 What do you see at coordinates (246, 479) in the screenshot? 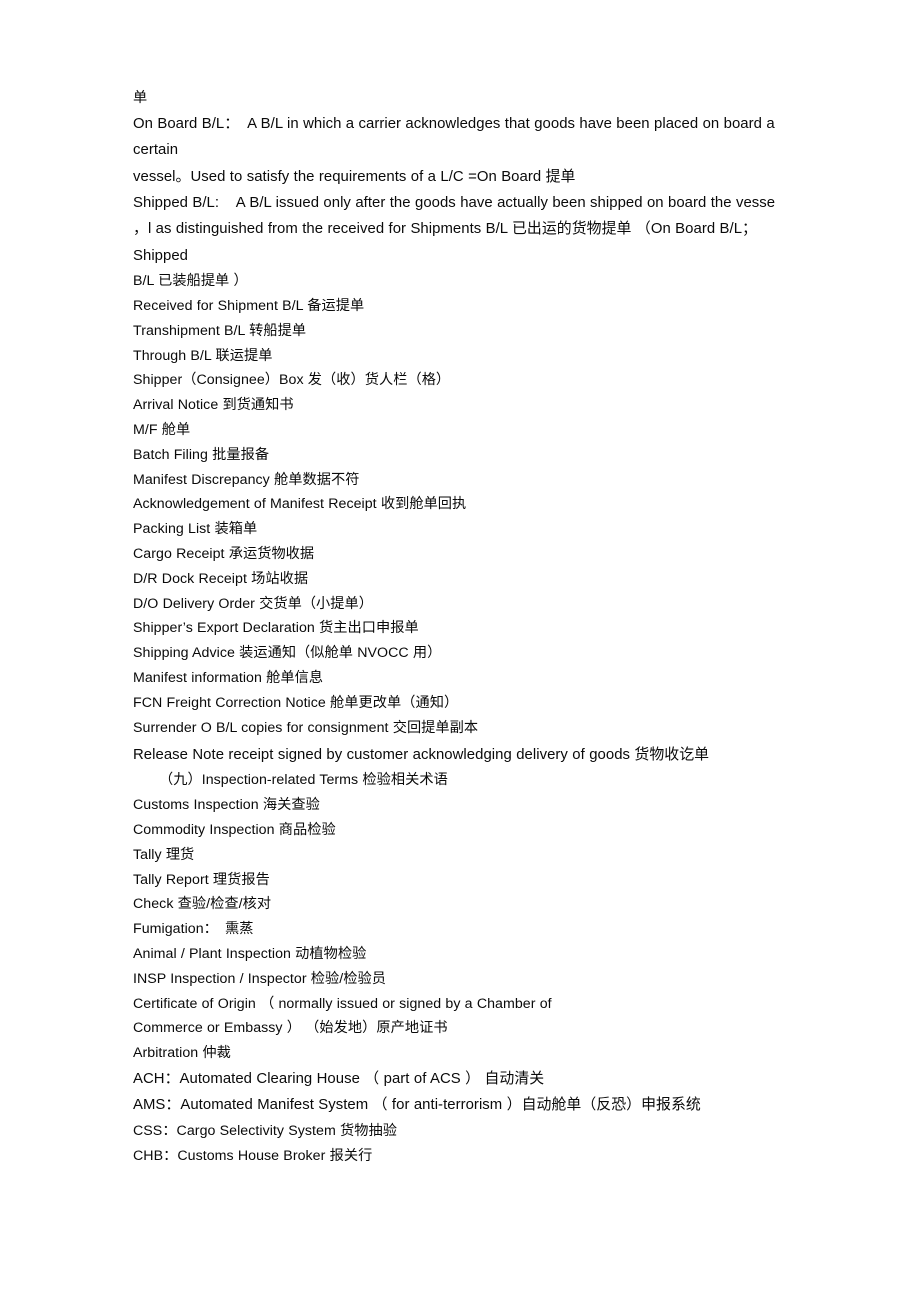
I see `text-line: Manifest Discrepancy 舱单数据不符` at bounding box center [246, 479].